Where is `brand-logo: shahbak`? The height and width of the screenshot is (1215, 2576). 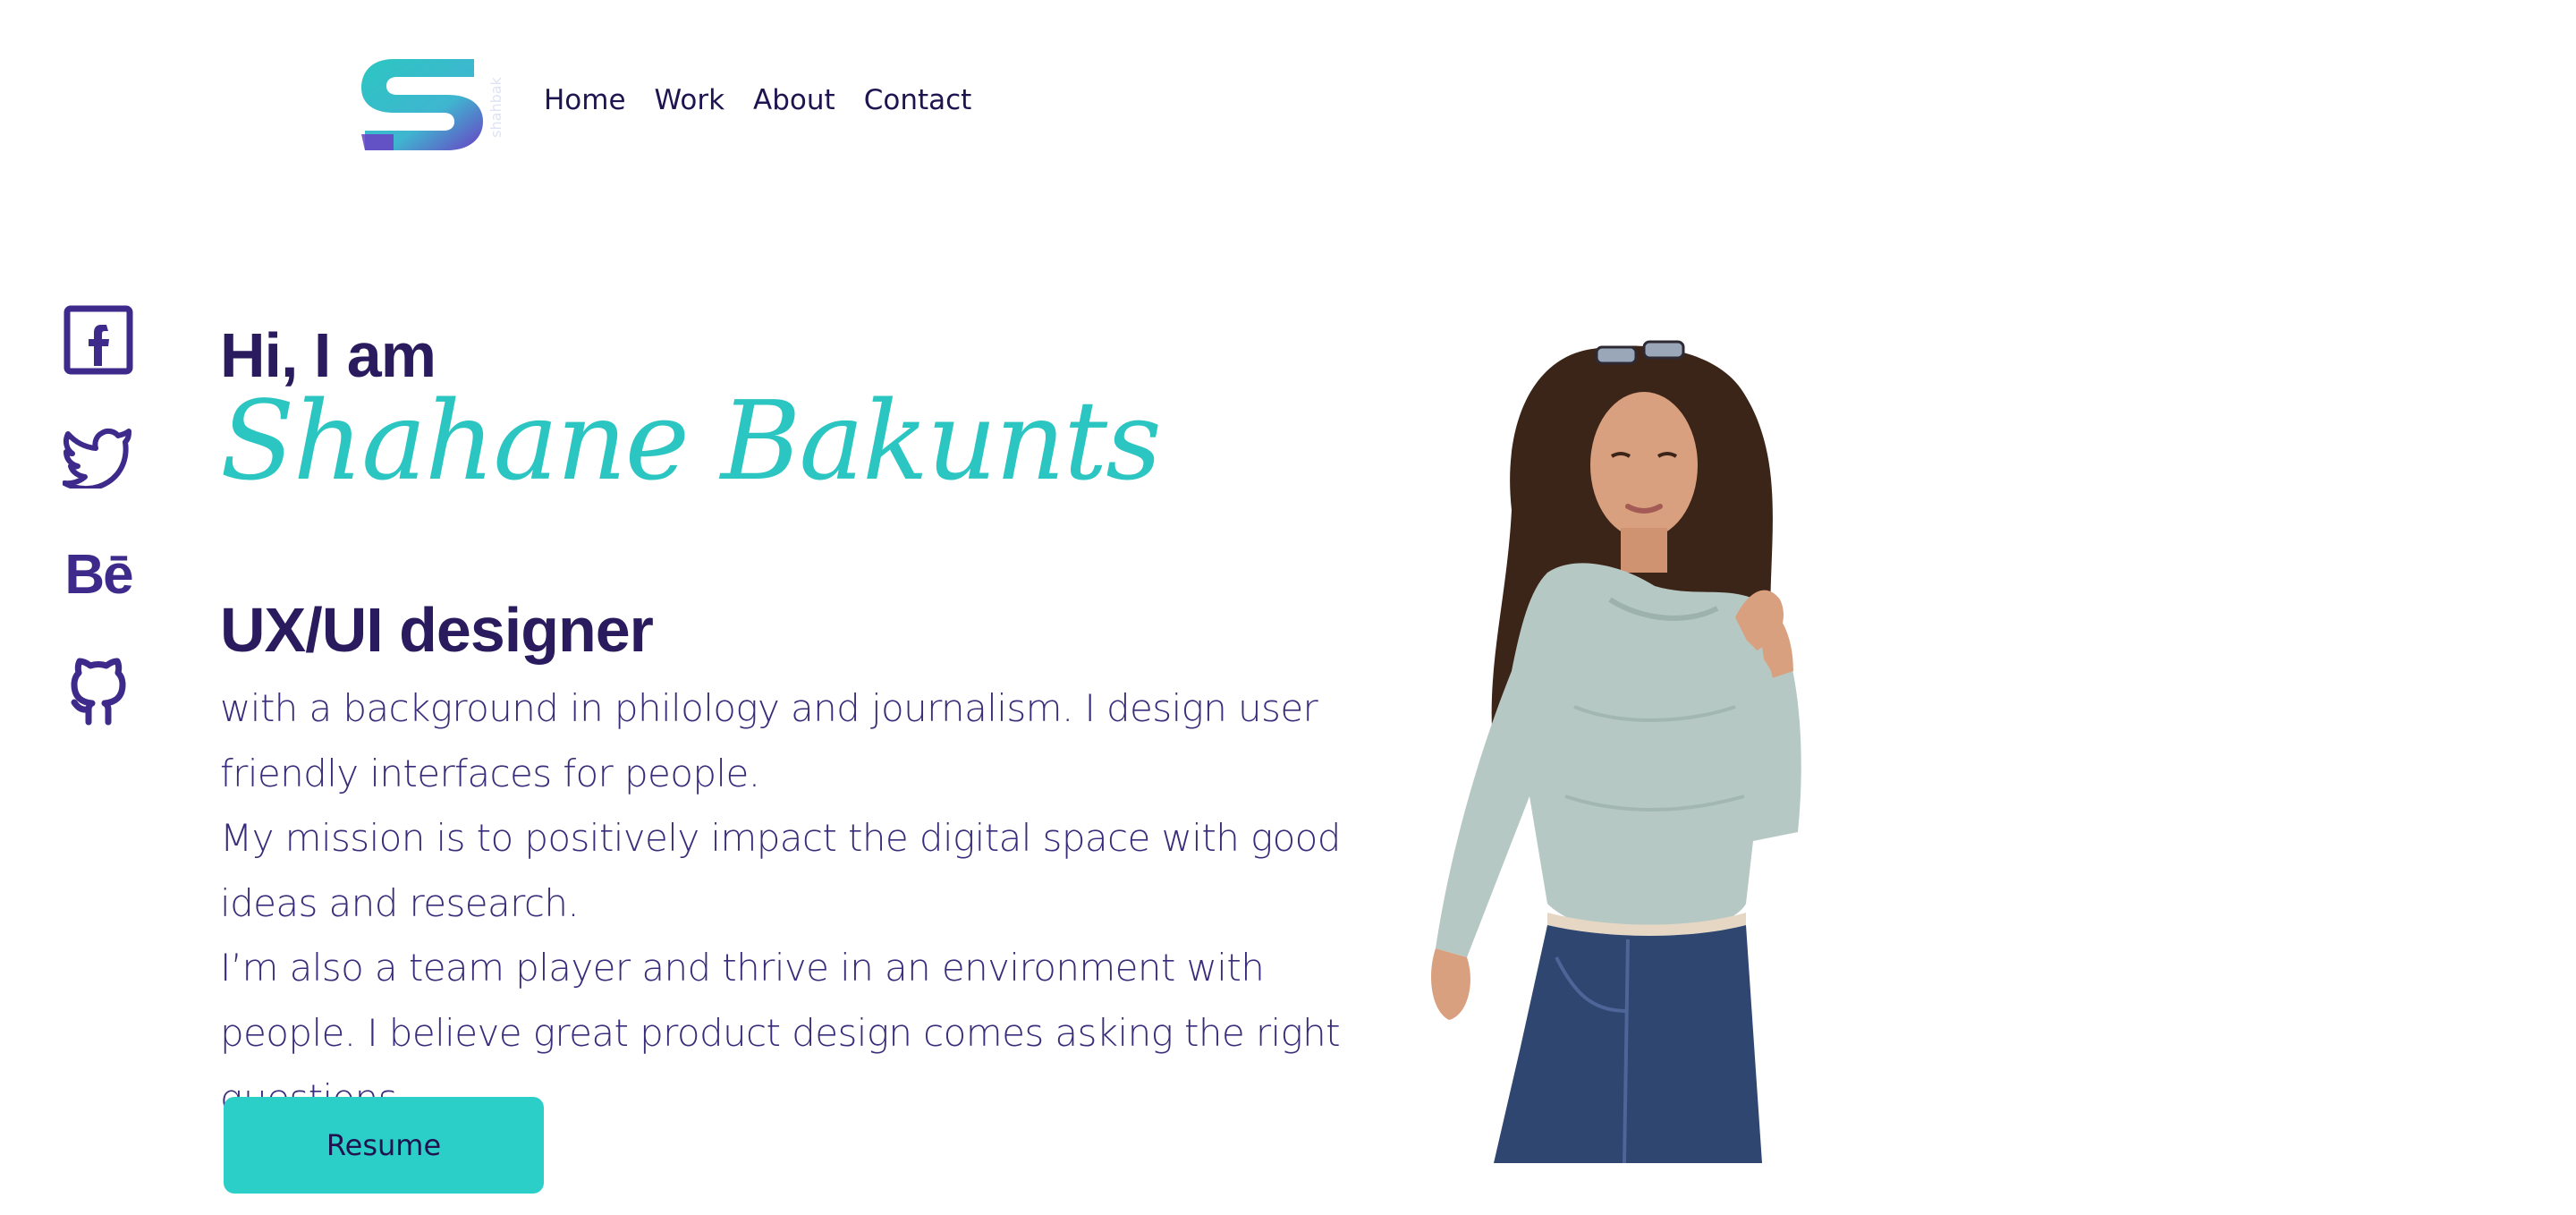 brand-logo: shahbak is located at coordinates (434, 105).